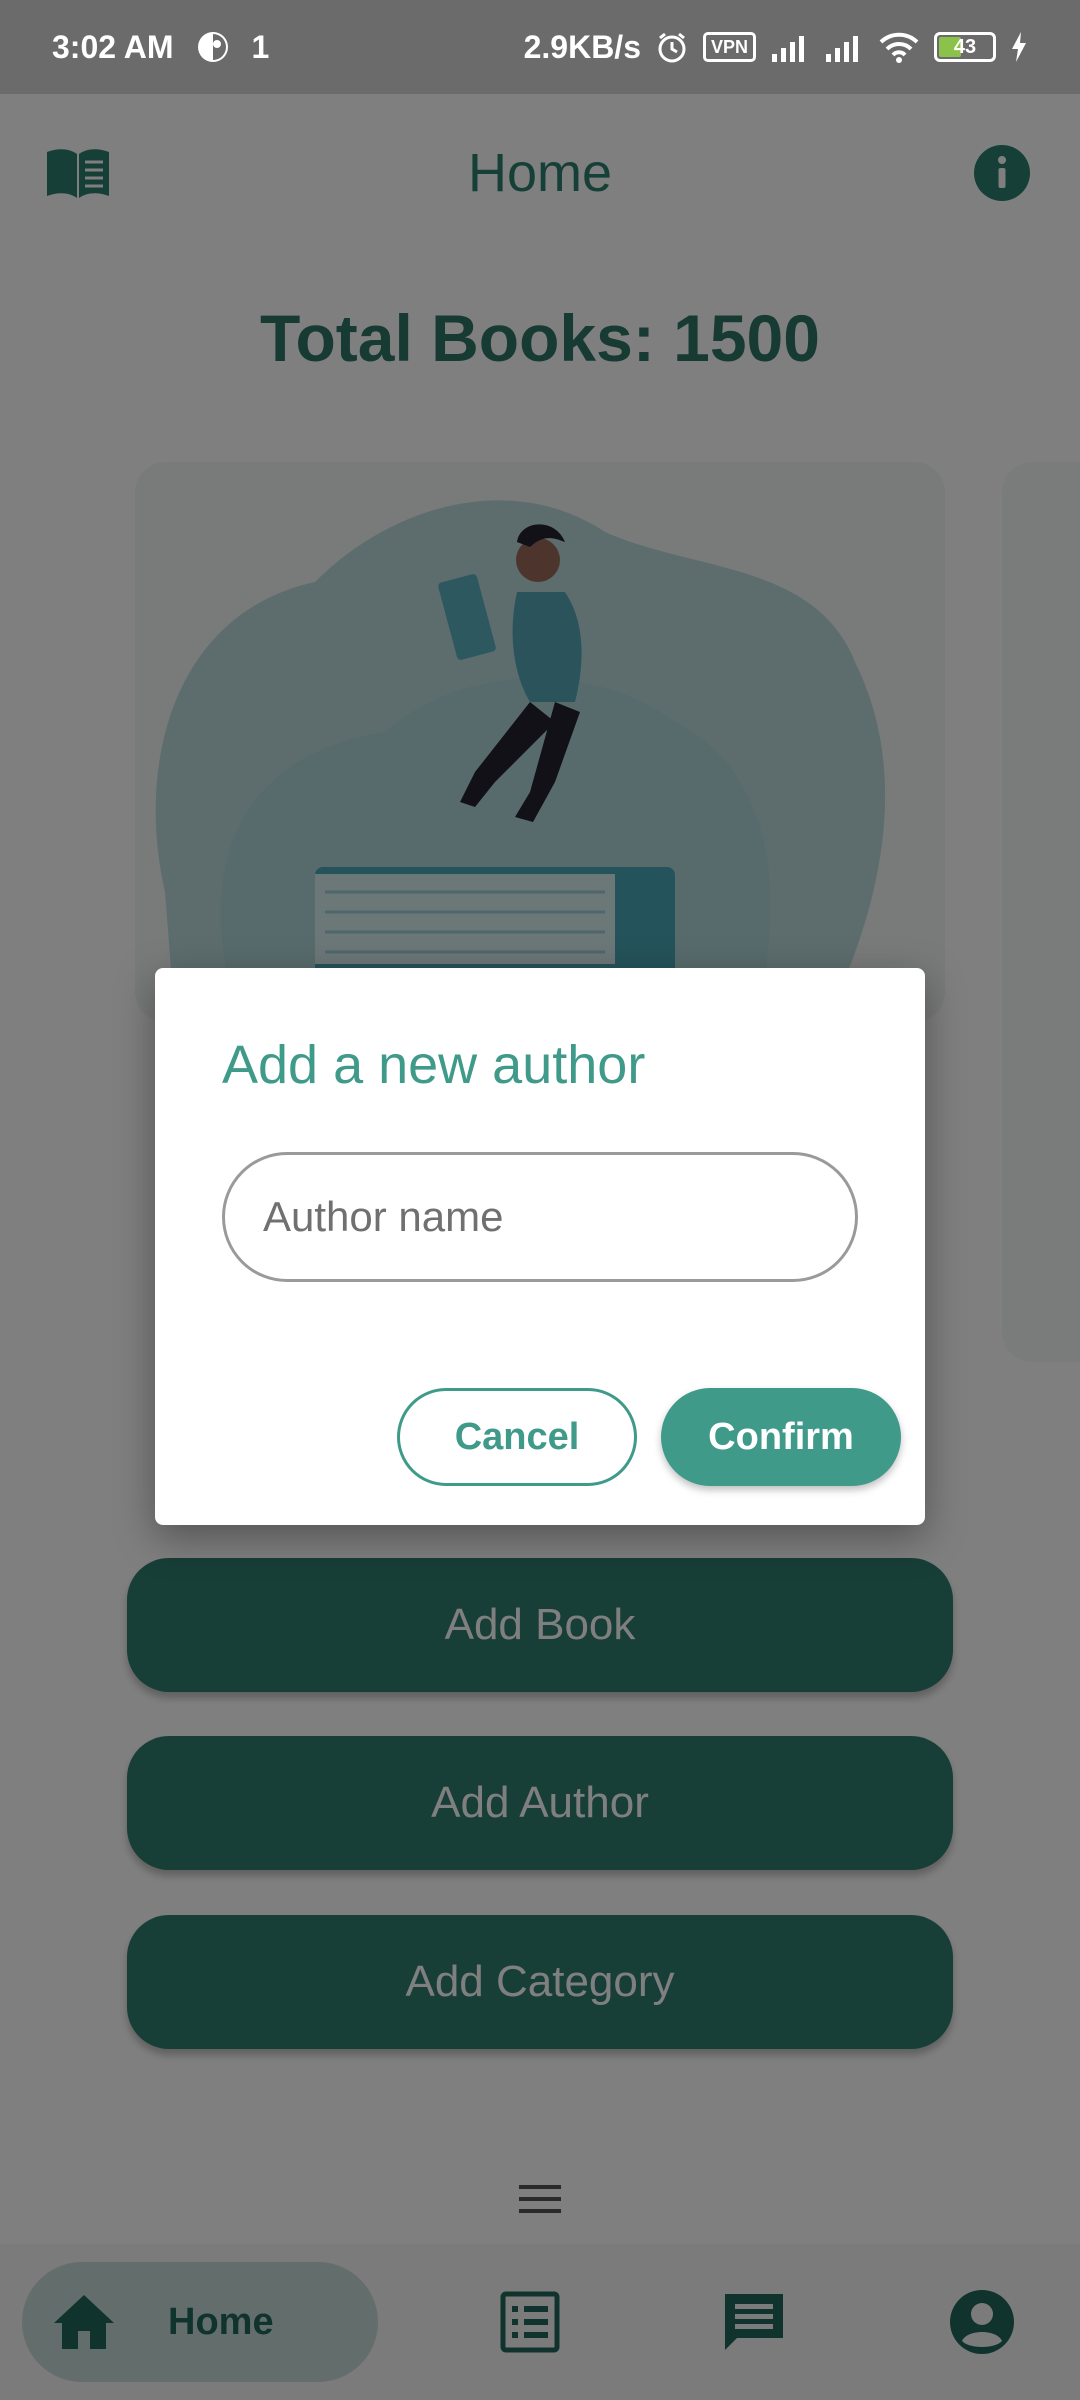  Describe the element at coordinates (434, 1065) in the screenshot. I see `dialog-title: Add a new author` at that location.